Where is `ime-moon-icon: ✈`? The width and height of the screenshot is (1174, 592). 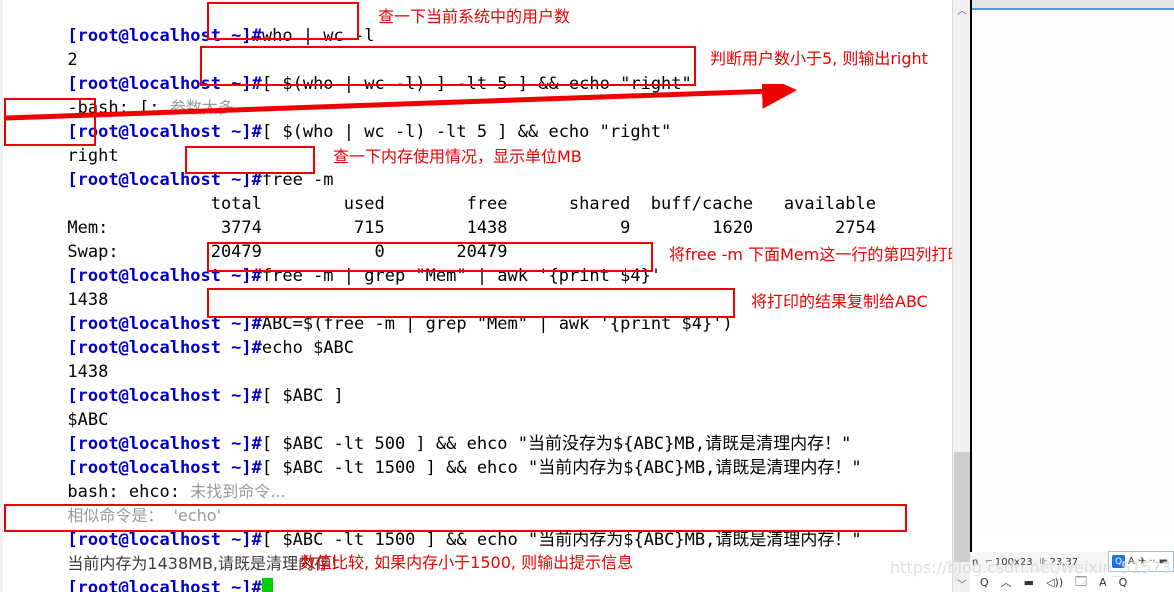 ime-moon-icon: ✈ is located at coordinates (1142, 561).